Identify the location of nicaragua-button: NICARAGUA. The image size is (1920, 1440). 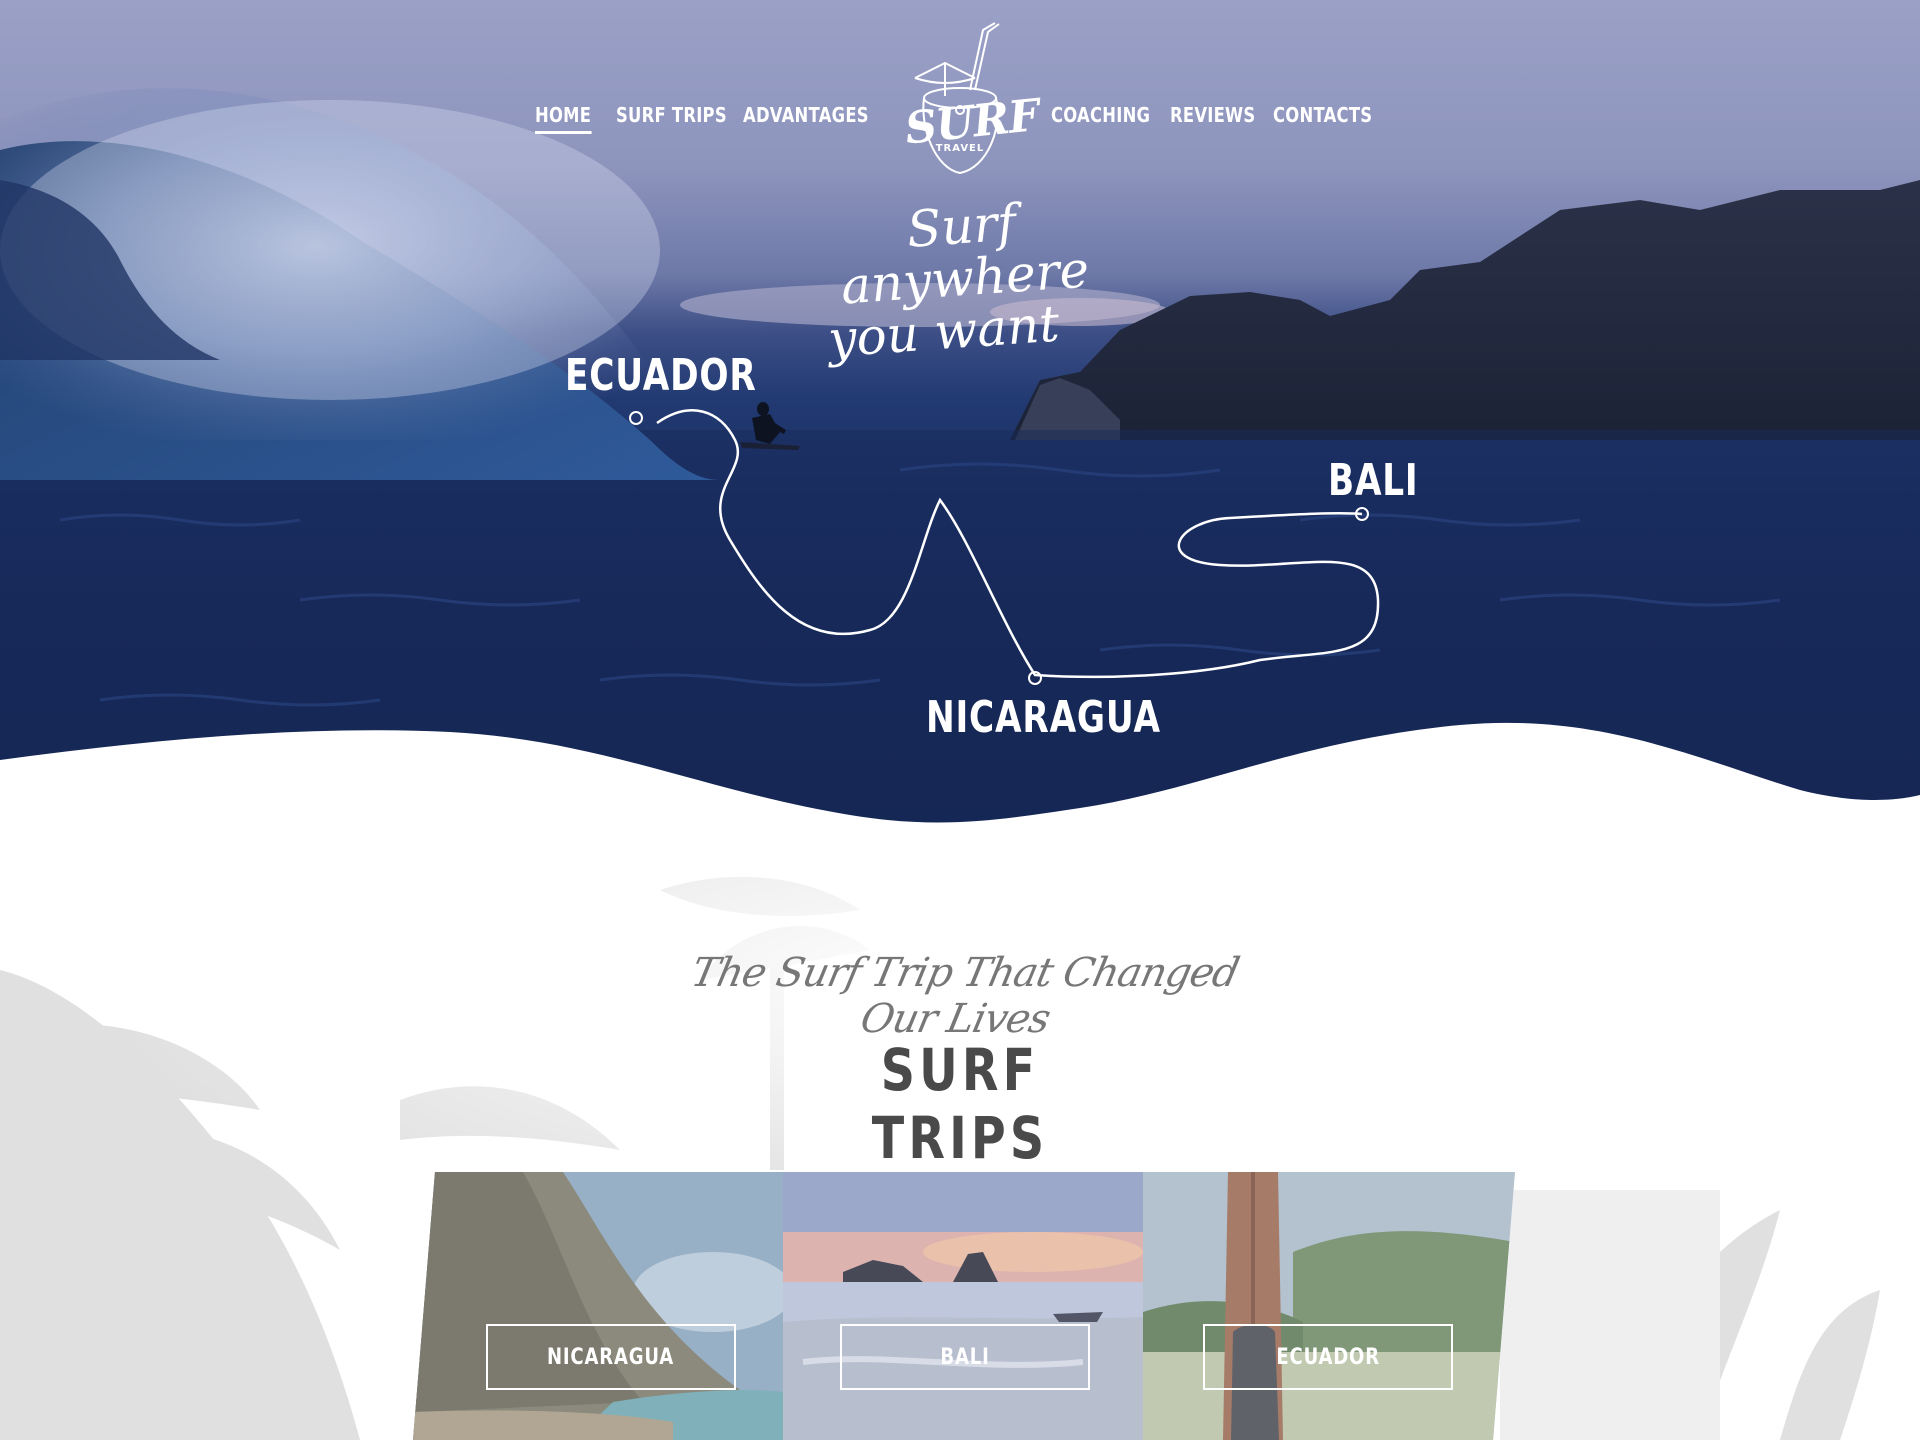
(611, 1357).